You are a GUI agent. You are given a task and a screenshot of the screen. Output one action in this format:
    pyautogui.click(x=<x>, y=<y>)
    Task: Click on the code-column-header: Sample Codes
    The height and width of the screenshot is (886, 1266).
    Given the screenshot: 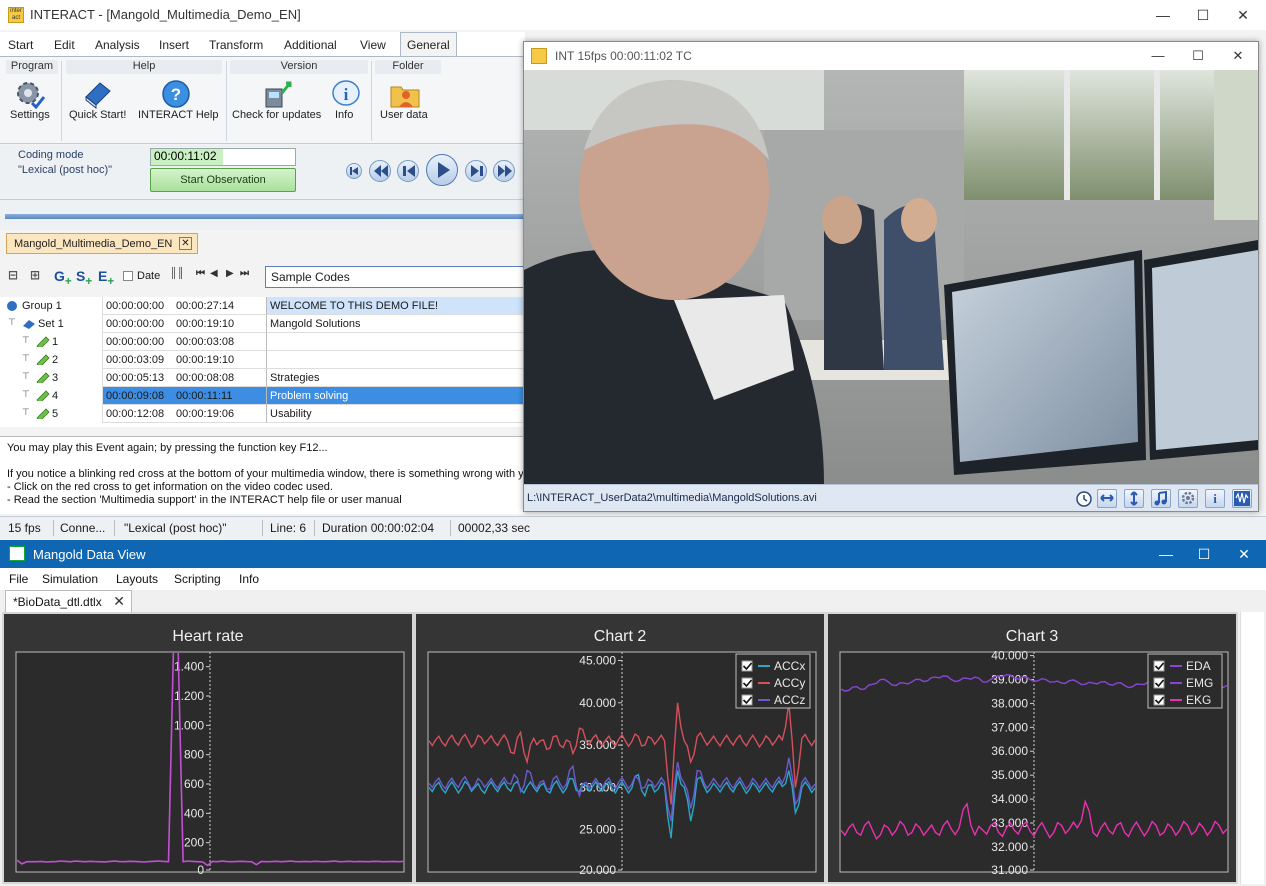 What is the action you would take?
    pyautogui.click(x=395, y=277)
    